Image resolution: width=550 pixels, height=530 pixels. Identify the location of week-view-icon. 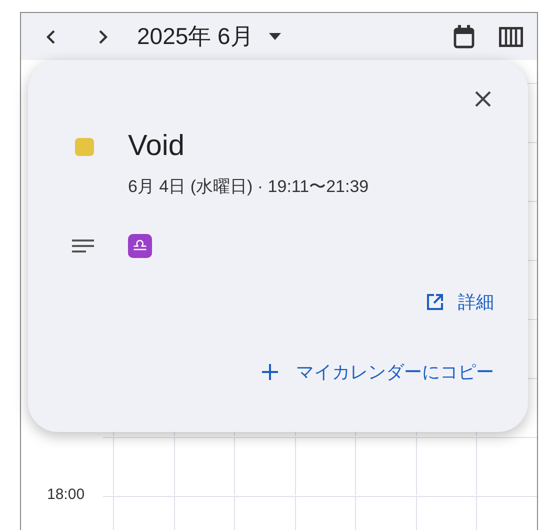
(511, 36).